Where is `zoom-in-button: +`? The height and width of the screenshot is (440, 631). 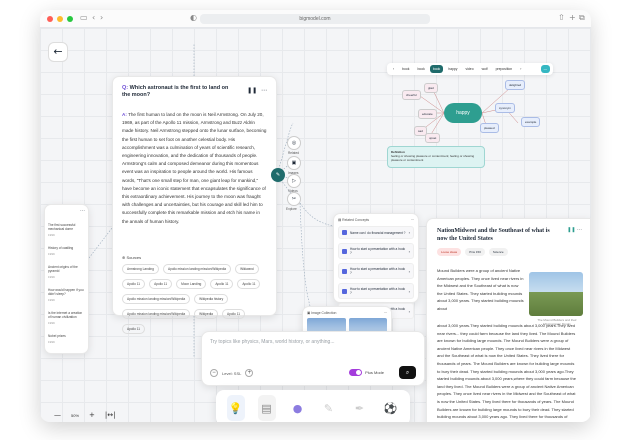 zoom-in-button: + is located at coordinates (92, 415).